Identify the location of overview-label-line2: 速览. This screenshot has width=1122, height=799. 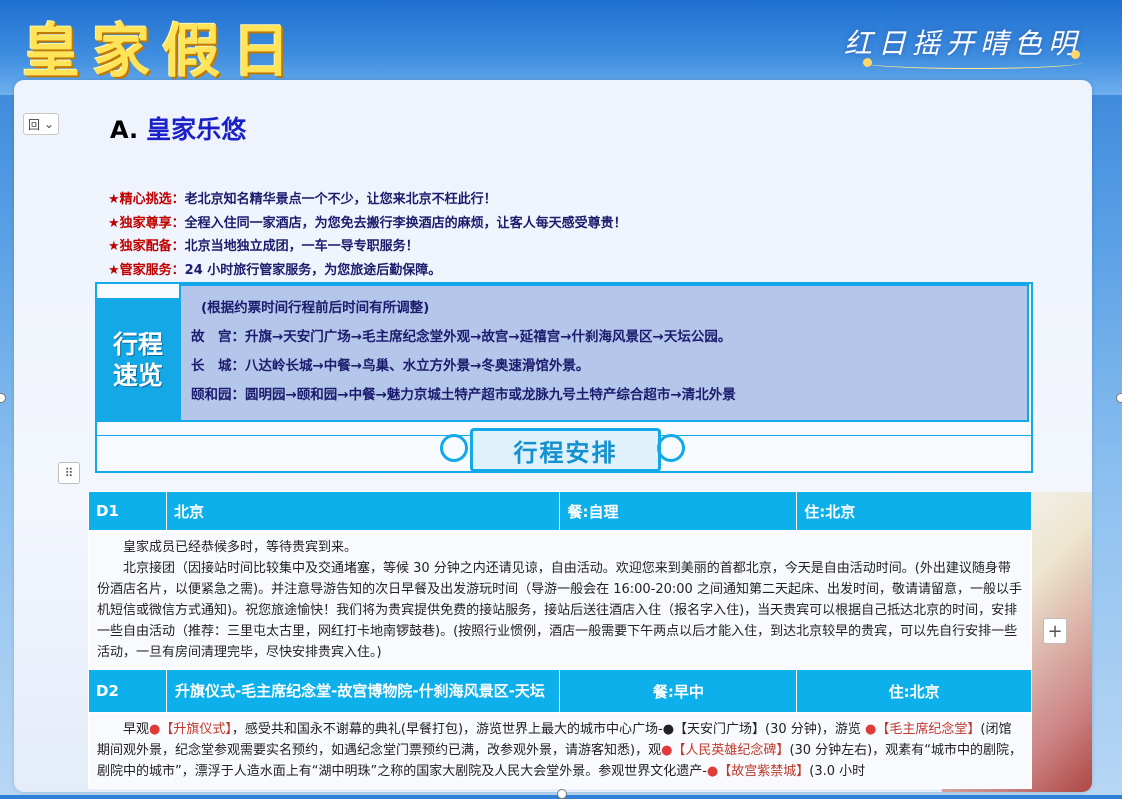
(137, 375).